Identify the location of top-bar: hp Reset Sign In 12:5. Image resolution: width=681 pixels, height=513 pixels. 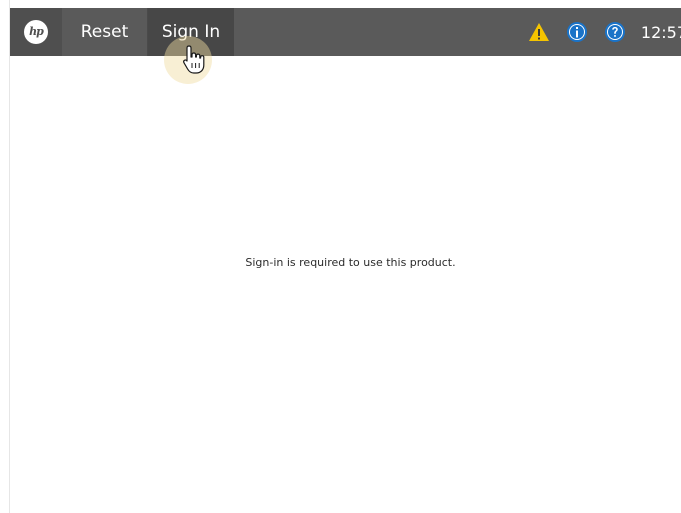
(345, 32).